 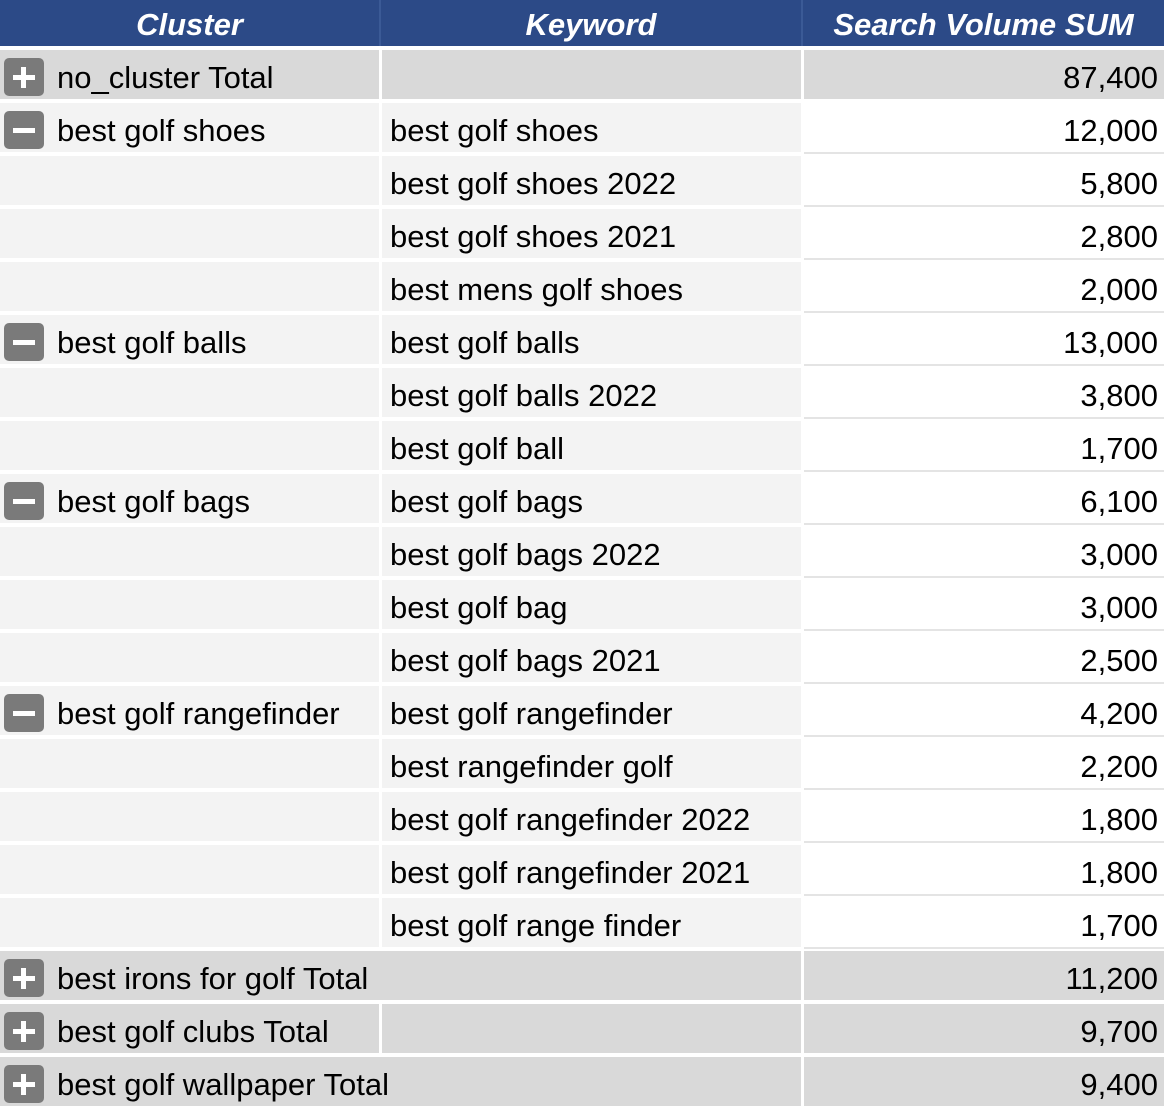 I want to click on keyword-cell: best golf shoes 2021, so click(x=591, y=234).